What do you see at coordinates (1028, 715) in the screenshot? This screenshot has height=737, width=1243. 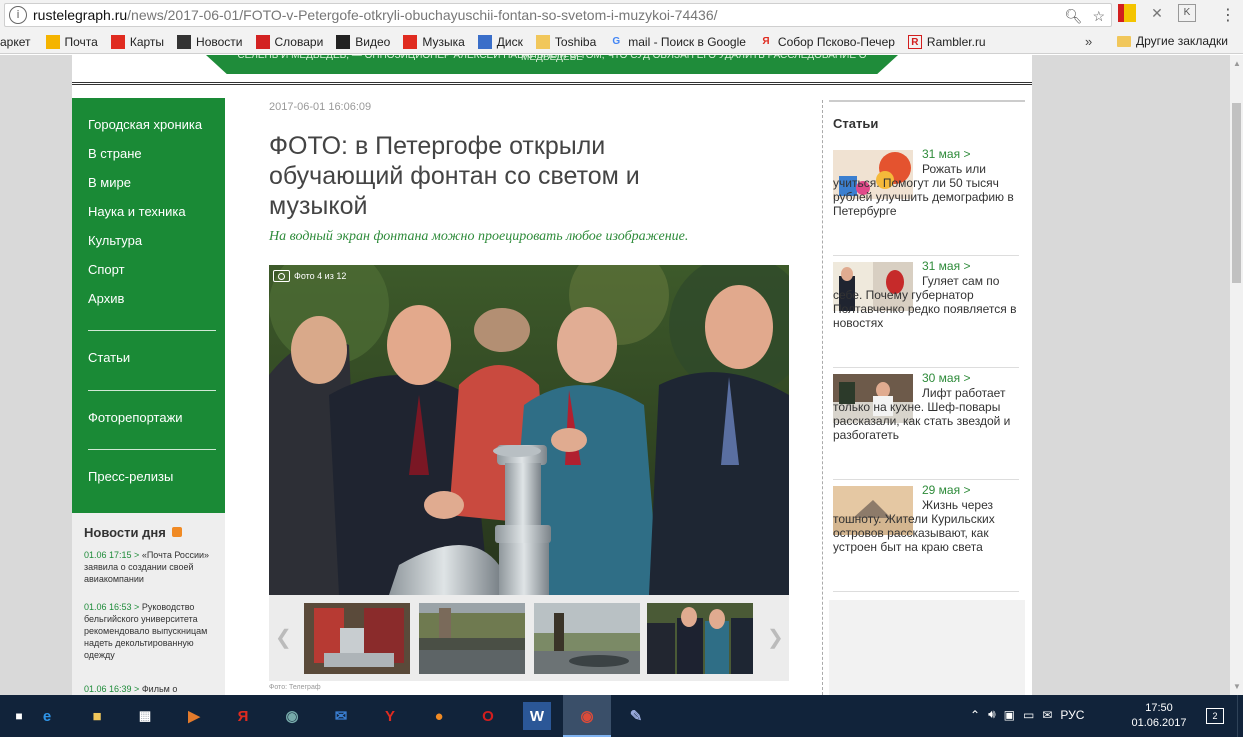 I see `battery-icon: ▭` at bounding box center [1028, 715].